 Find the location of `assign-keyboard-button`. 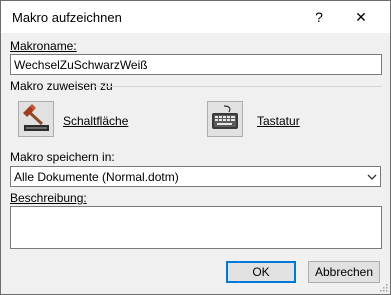

assign-keyboard-button is located at coordinates (225, 119).